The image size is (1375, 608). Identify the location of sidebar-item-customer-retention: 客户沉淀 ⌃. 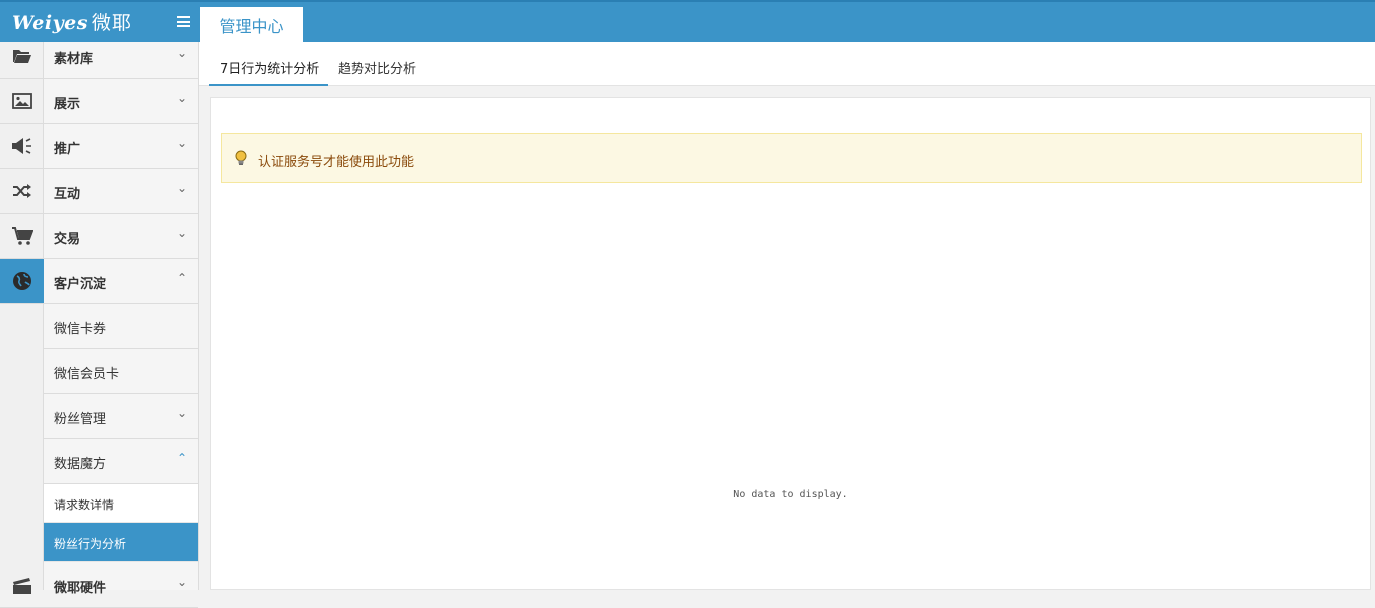
(99, 281).